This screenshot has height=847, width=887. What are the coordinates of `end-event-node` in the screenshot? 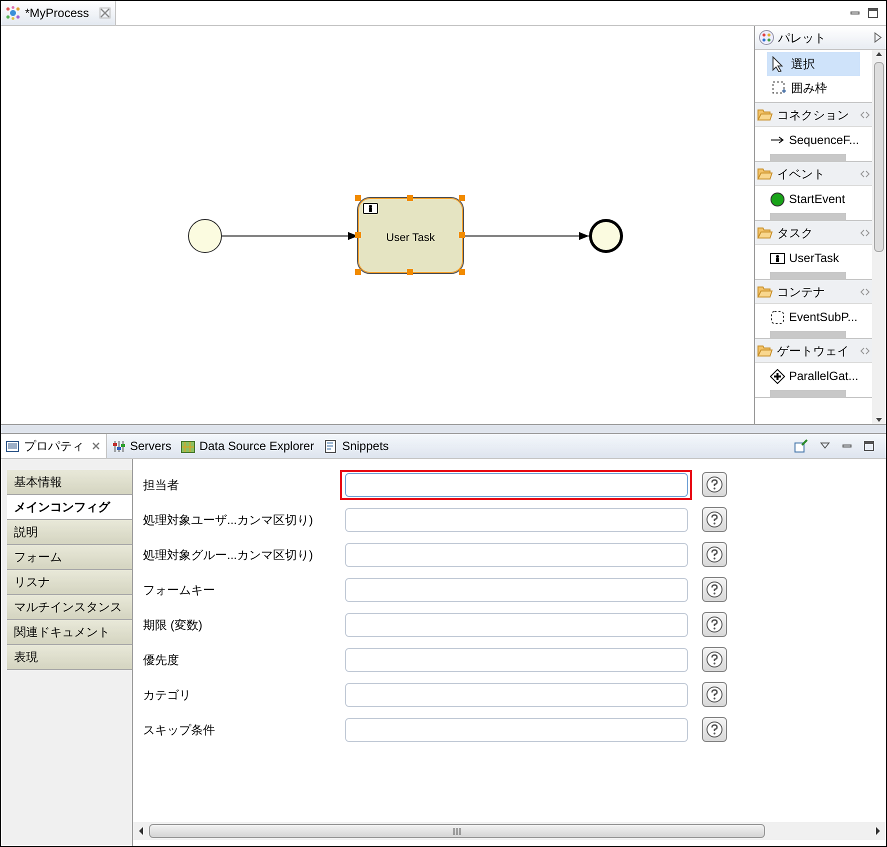 It's located at (606, 236).